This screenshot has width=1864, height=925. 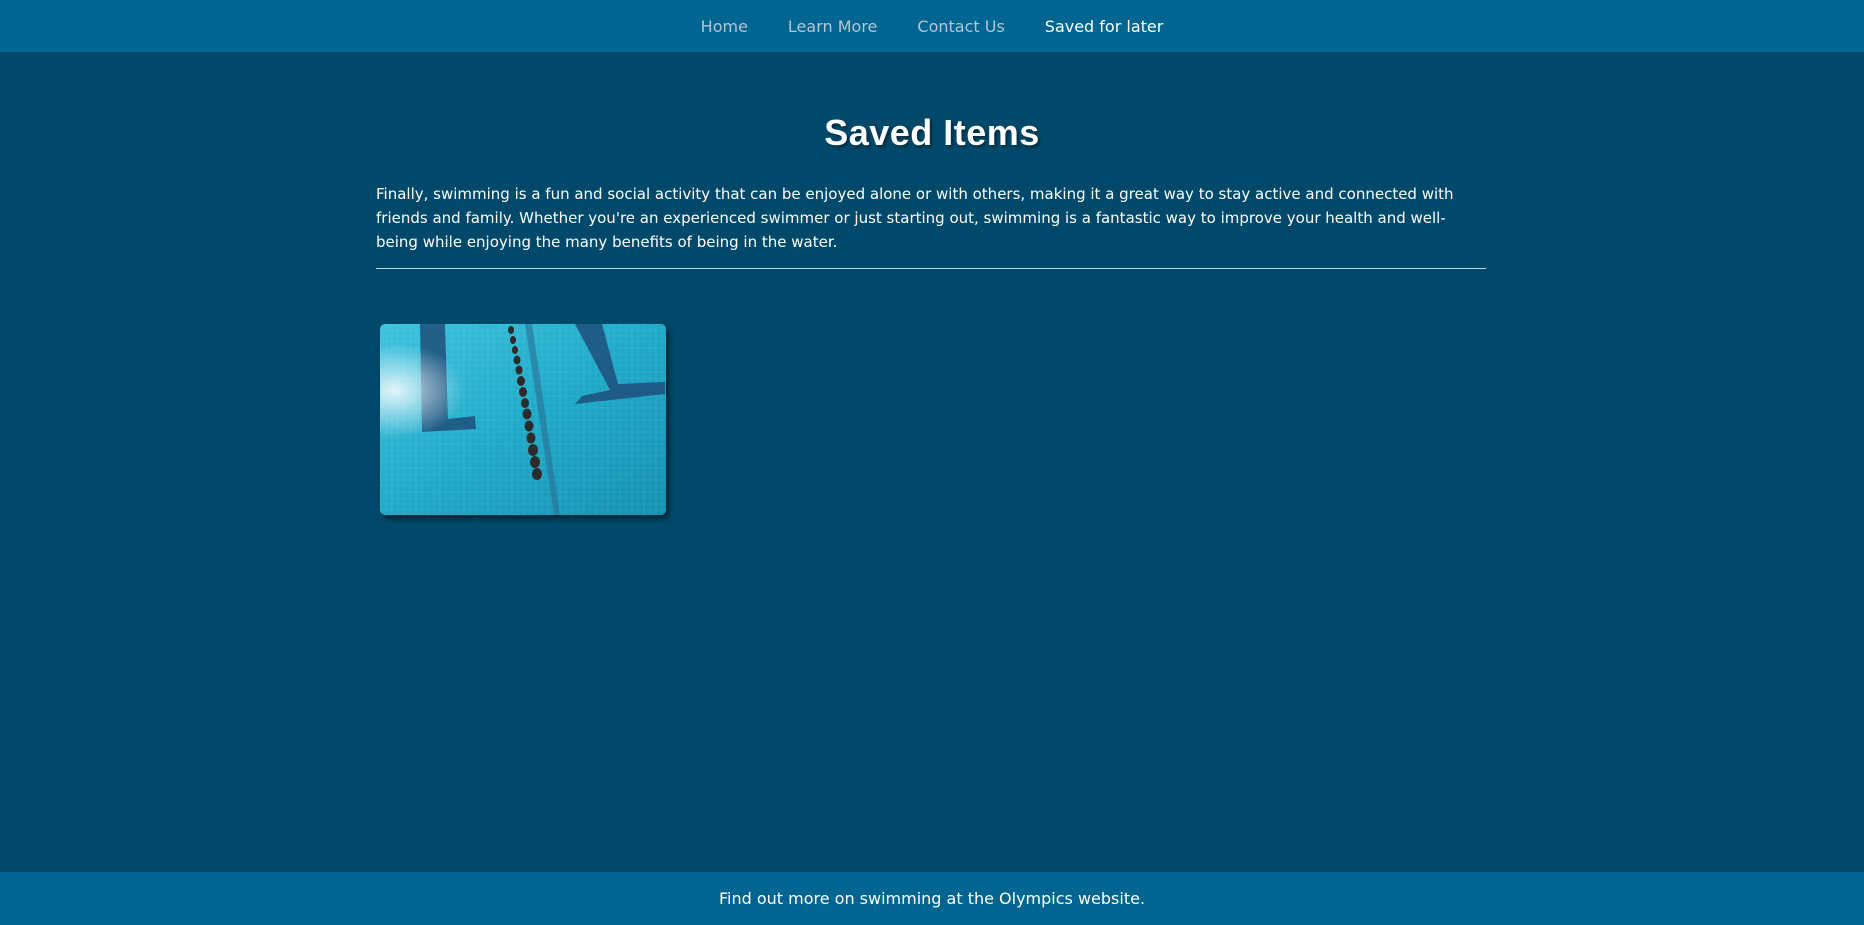 I want to click on saved-item-card, so click(x=523, y=419).